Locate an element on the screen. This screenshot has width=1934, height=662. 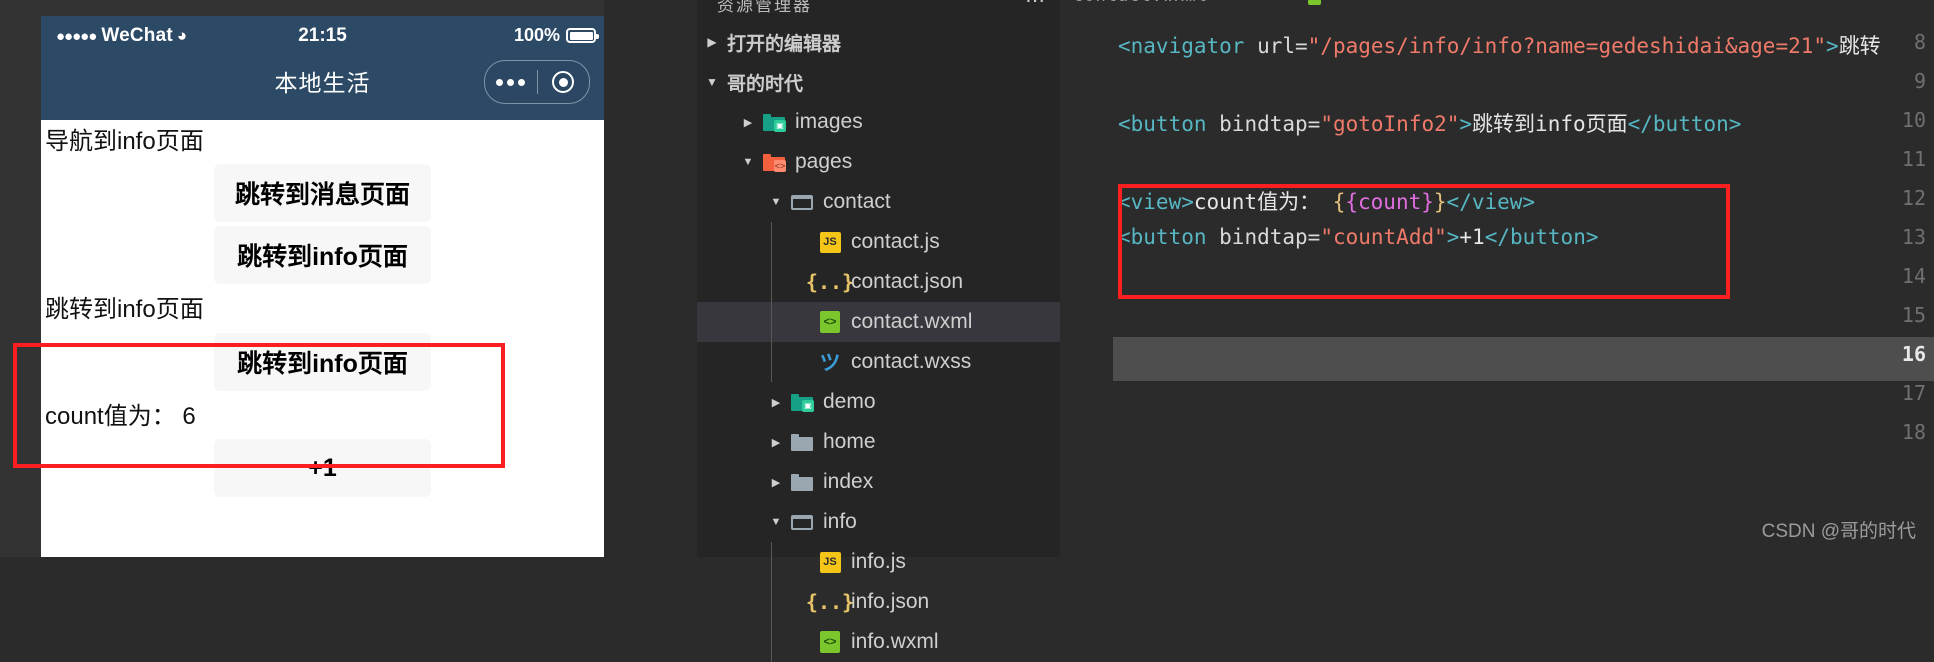
tree-file-row: <> info.wxml is located at coordinates (878, 642).